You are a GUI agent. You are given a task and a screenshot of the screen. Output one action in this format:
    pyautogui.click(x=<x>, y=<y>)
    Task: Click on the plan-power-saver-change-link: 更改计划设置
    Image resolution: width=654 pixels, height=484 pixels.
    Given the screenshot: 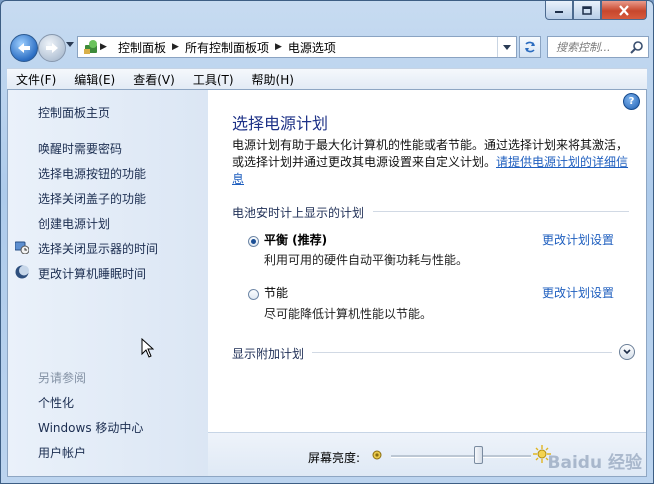 What is the action you would take?
    pyautogui.click(x=578, y=292)
    